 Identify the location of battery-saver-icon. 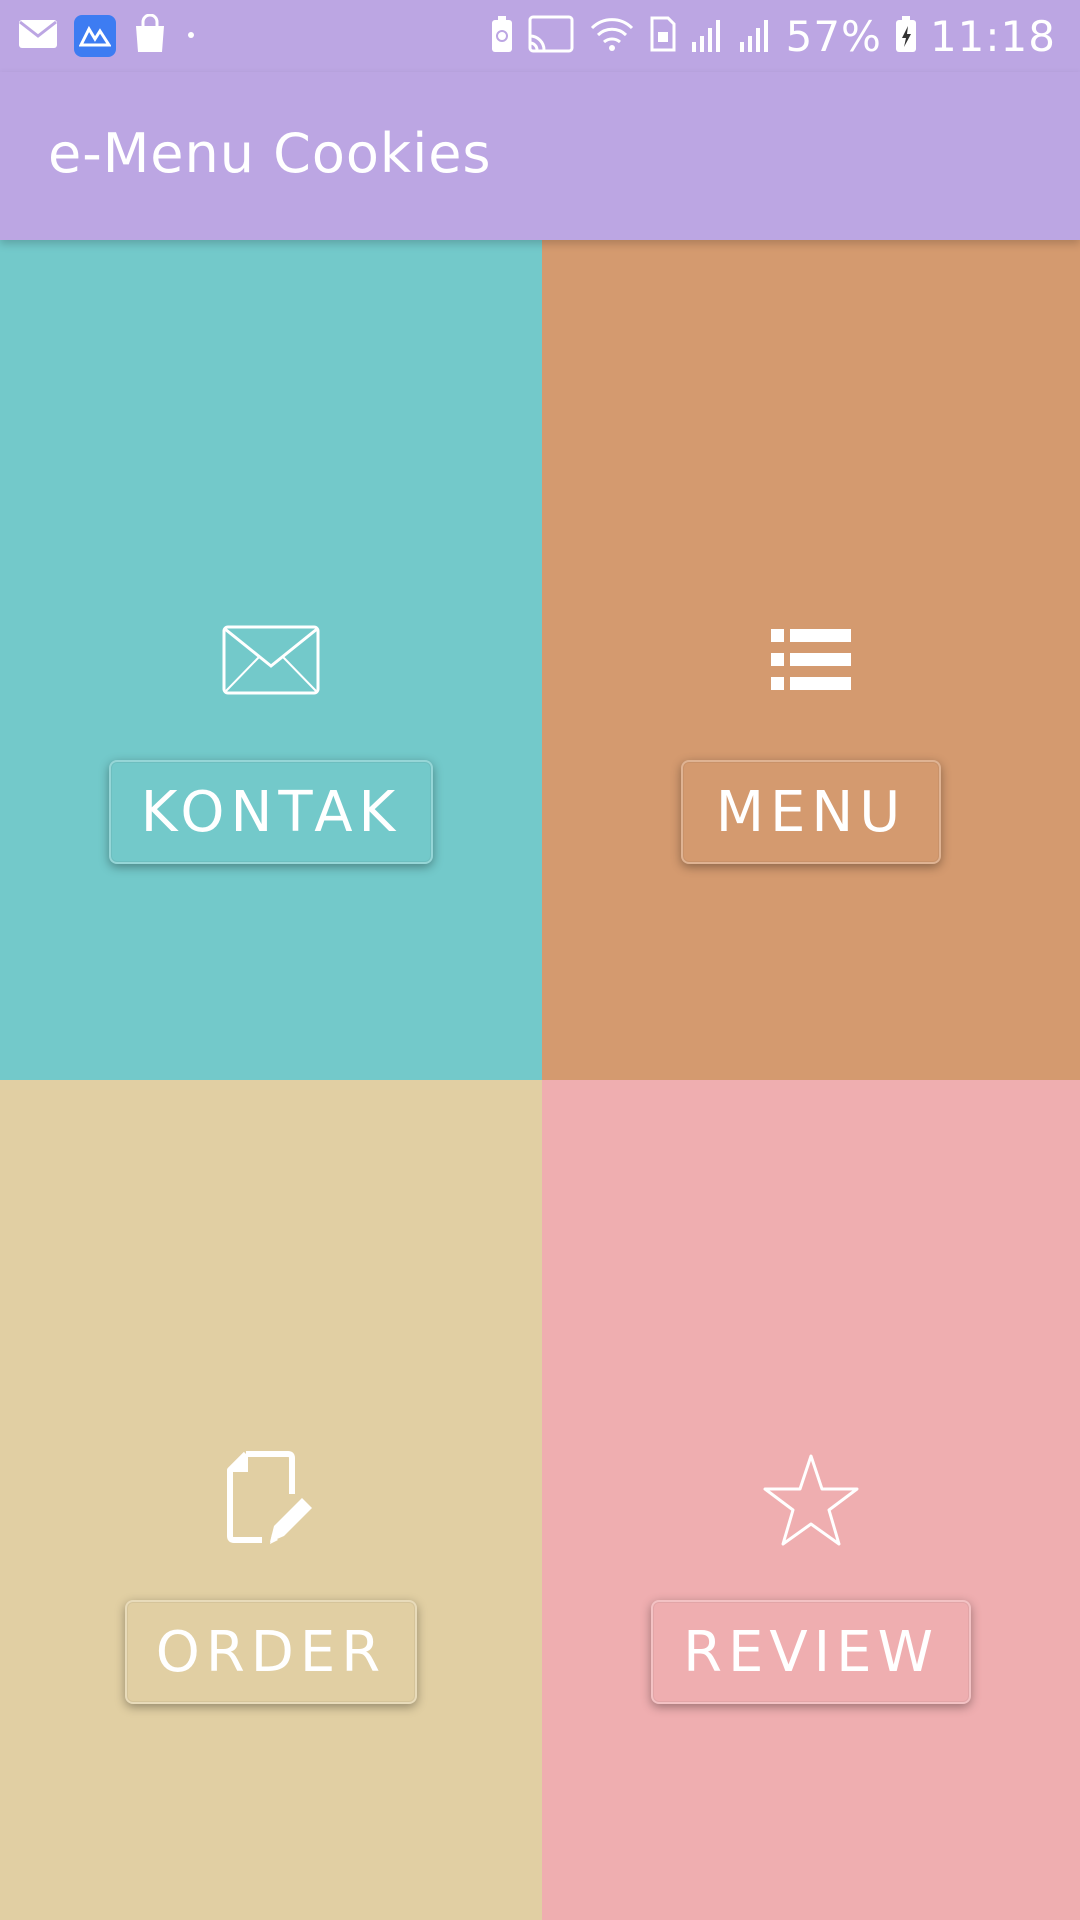
(502, 36).